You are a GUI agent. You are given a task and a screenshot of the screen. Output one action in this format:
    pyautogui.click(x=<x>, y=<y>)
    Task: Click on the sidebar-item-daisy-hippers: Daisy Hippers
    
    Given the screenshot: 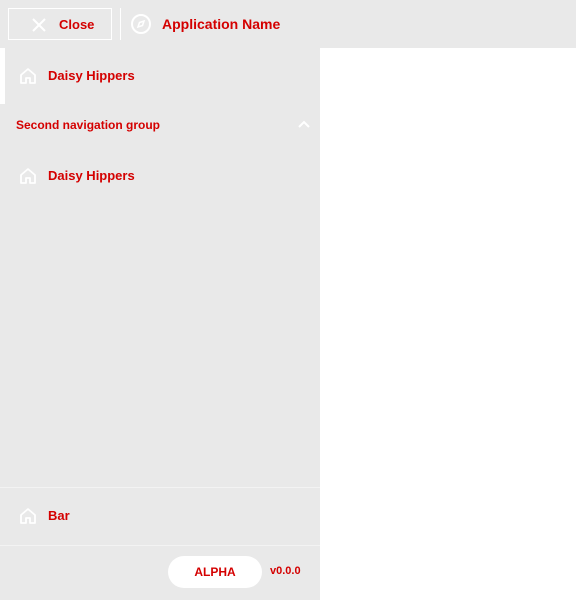 What is the action you would take?
    pyautogui.click(x=160, y=76)
    